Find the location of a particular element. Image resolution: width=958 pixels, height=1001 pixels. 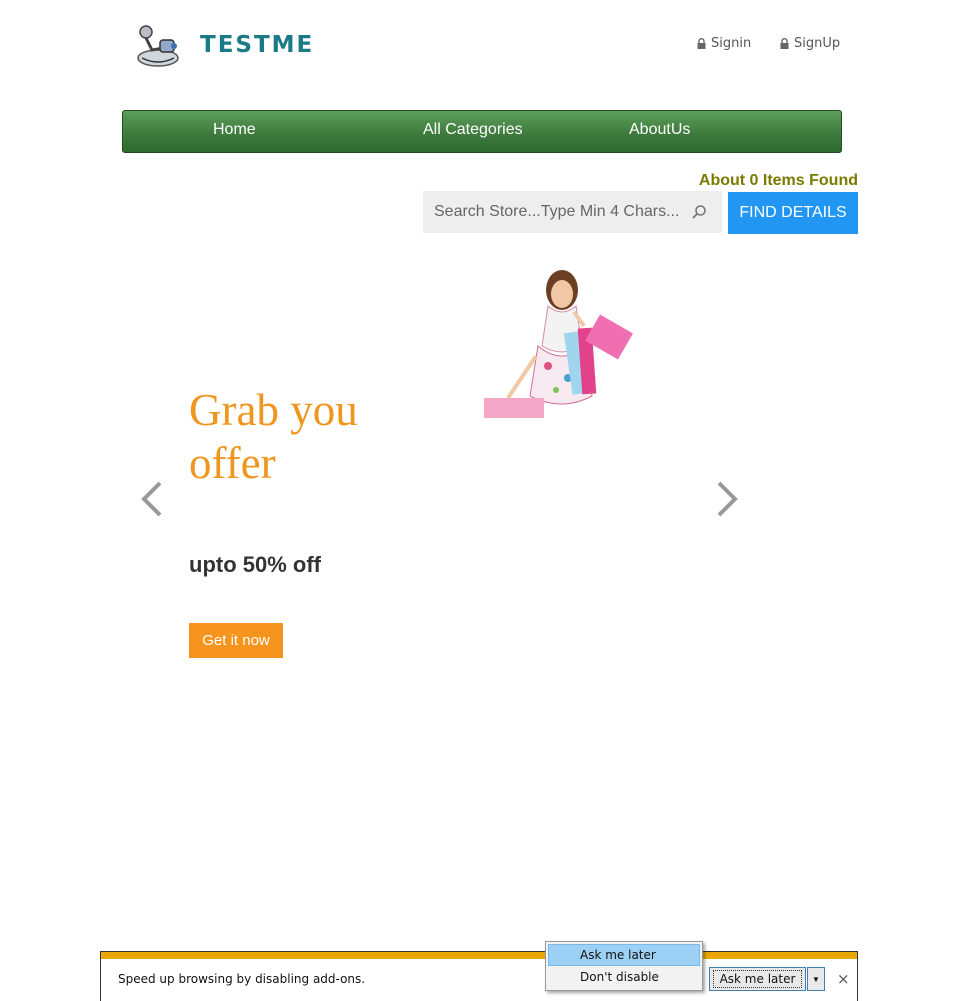

search-icon is located at coordinates (699, 212).